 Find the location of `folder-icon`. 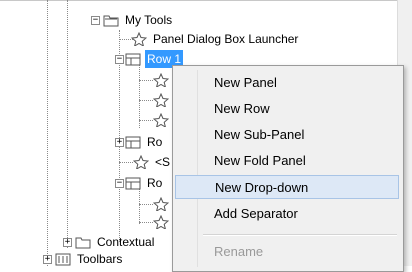

folder-icon is located at coordinates (83, 243).